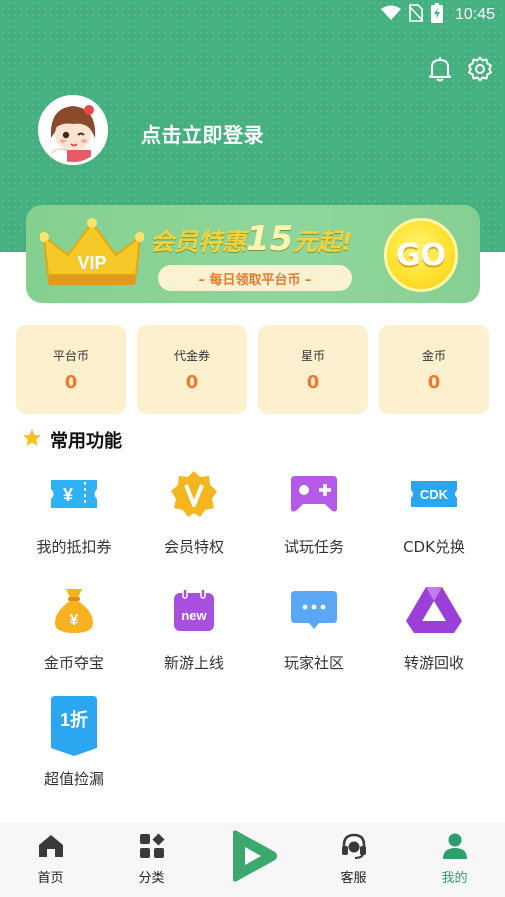 This screenshot has height=897, width=505. Describe the element at coordinates (202, 133) in the screenshot. I see `login-prompt: 点击立即登录` at that location.